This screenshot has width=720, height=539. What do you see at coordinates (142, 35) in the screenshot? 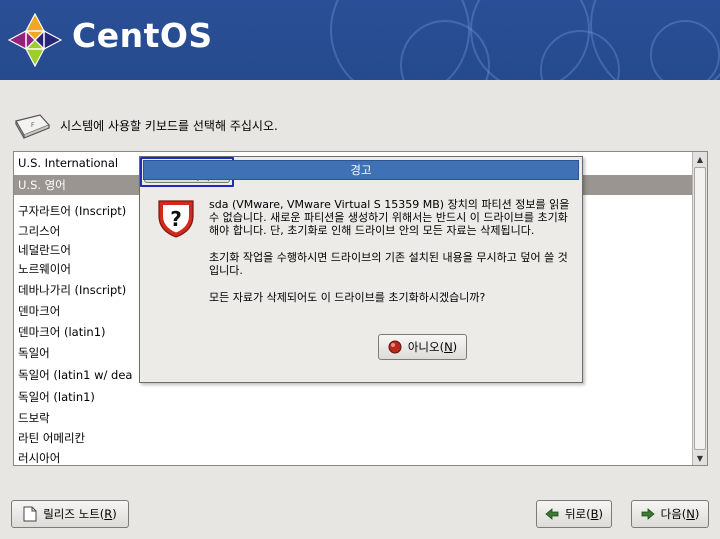
I see `centos-logo-text: CentOS` at bounding box center [142, 35].